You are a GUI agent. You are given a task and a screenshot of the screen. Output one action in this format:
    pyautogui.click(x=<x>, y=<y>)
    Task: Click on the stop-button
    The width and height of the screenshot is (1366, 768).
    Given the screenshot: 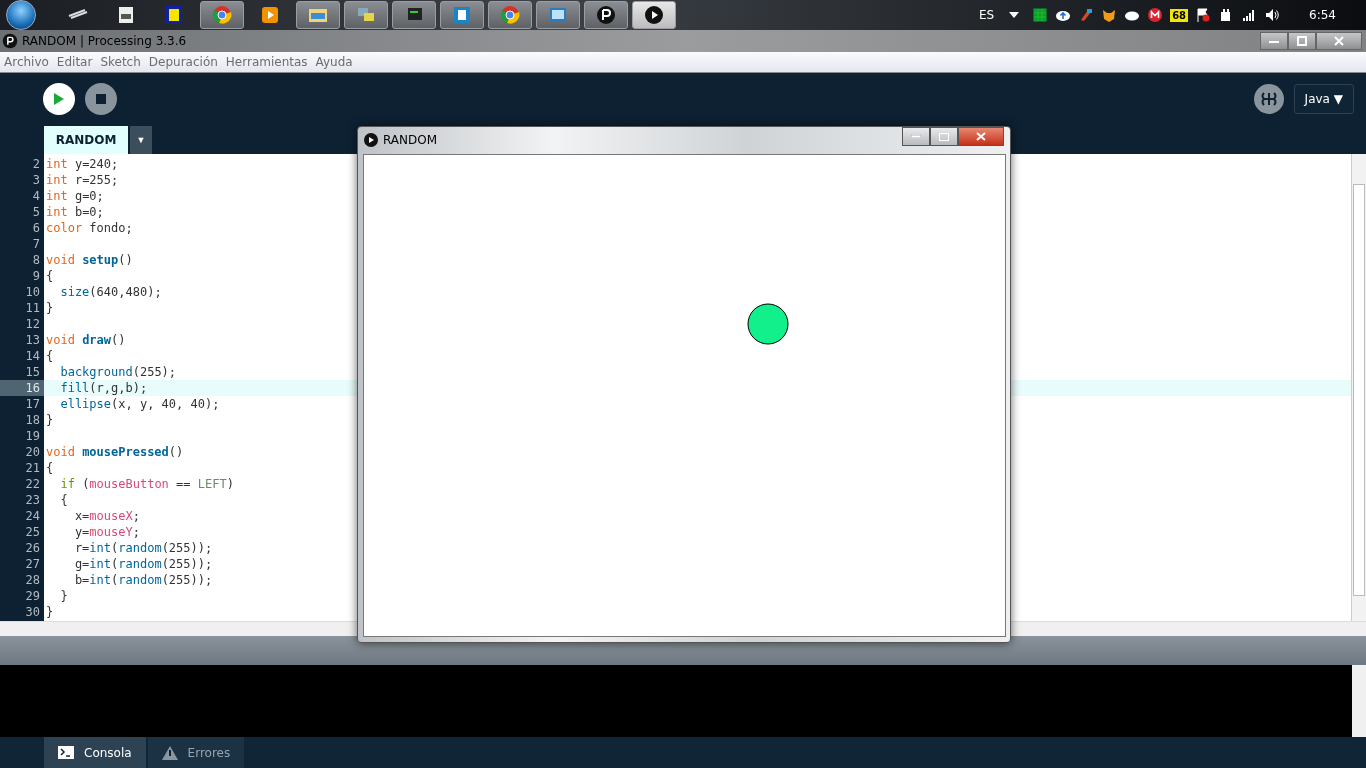 What is the action you would take?
    pyautogui.click(x=101, y=99)
    